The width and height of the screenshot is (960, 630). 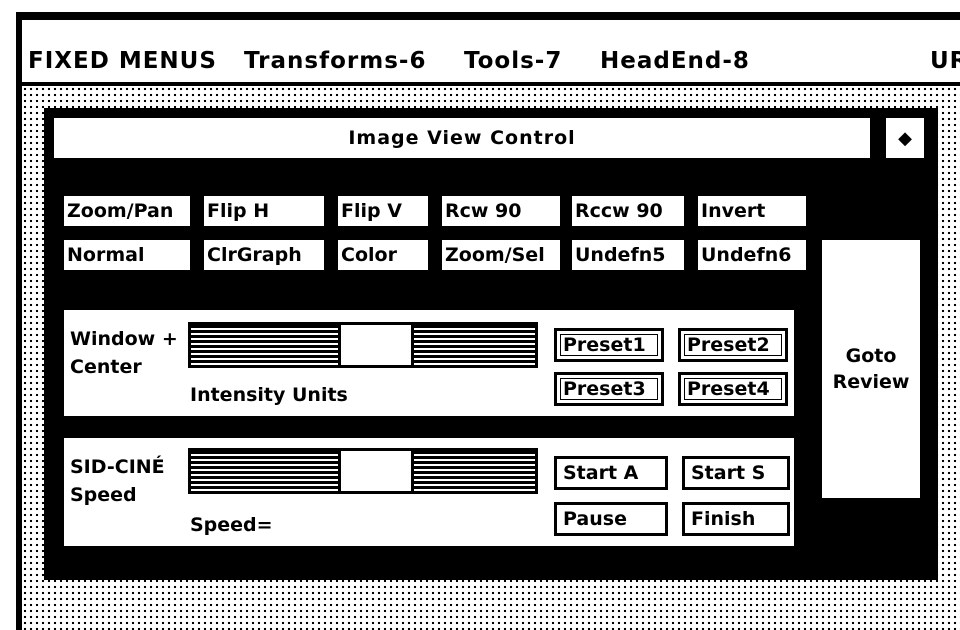 I want to click on tool-flip-h: Flip H, so click(x=264, y=211).